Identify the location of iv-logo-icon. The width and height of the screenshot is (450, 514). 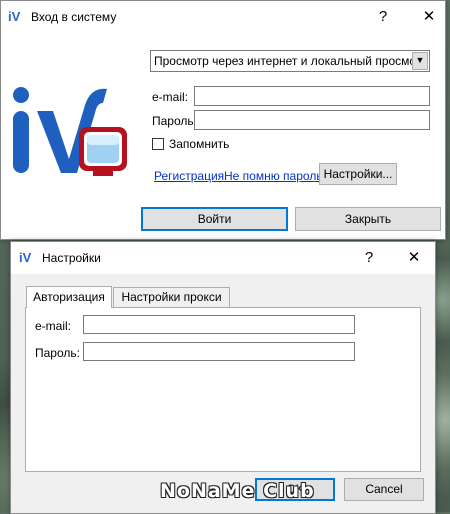
(70, 131).